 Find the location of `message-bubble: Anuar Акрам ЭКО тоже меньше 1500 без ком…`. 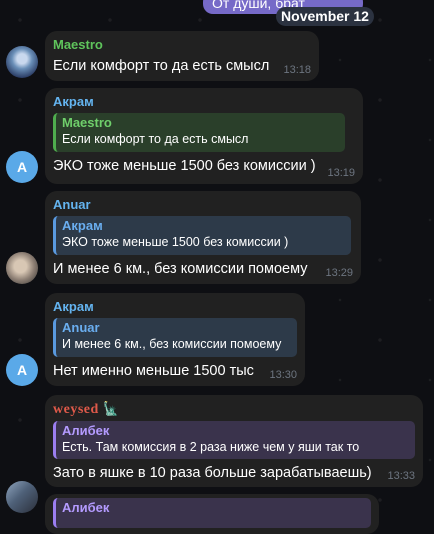

message-bubble: Anuar Акрам ЭКО тоже меньше 1500 без ком… is located at coordinates (203, 237).